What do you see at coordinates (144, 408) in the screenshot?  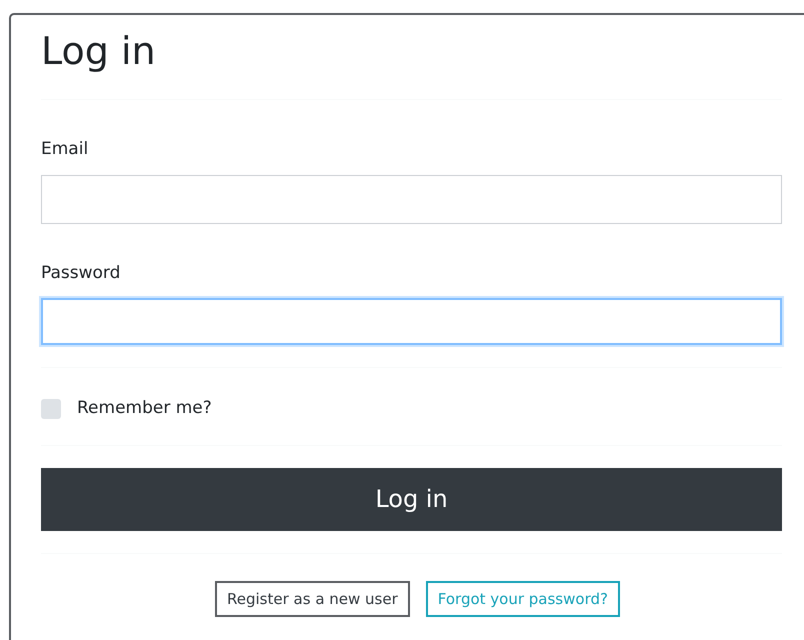 I see `checkbox-label: Remember me?` at bounding box center [144, 408].